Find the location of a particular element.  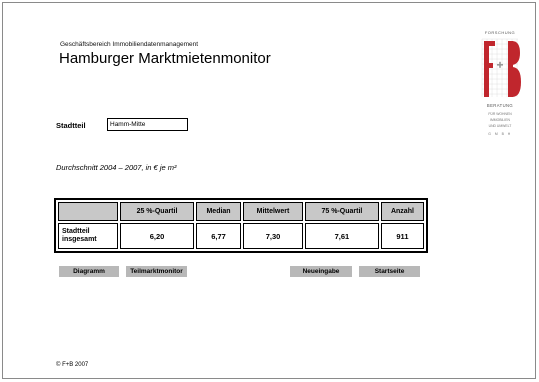

district-label: Stadtteil is located at coordinates (71, 125).